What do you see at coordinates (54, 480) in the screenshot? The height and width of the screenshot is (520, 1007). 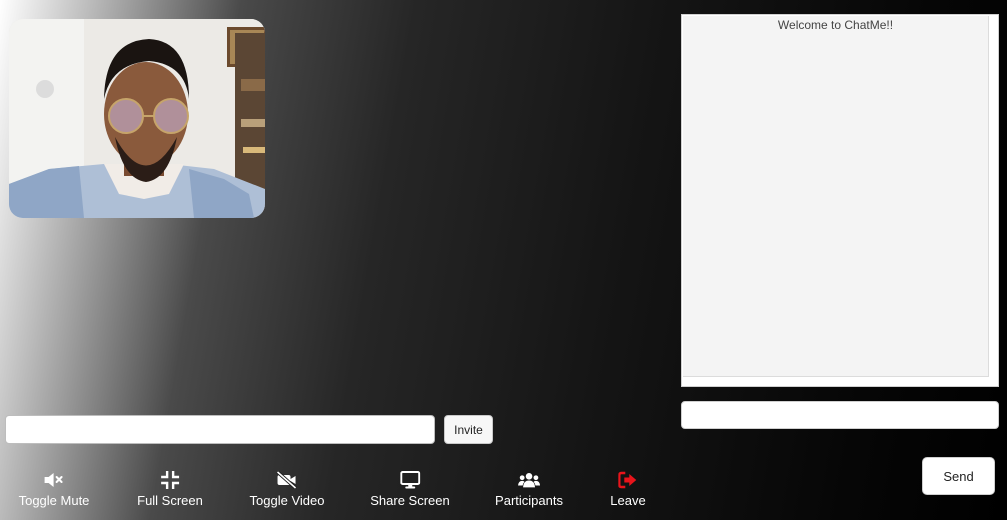 I see `volume-mute-icon` at bounding box center [54, 480].